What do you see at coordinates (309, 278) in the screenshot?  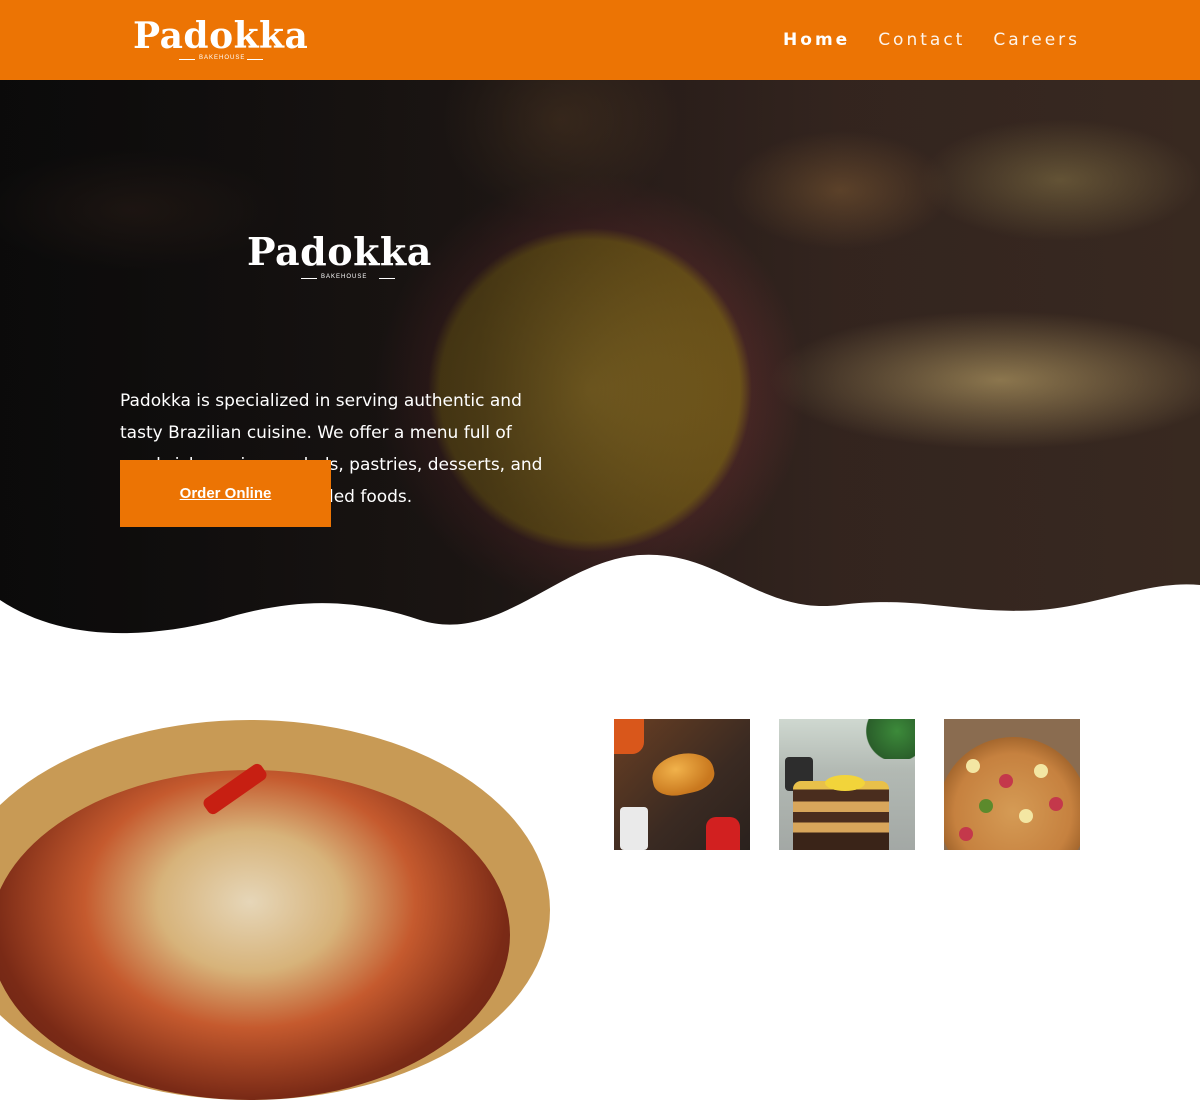 I see `hero-logo-divider-left` at bounding box center [309, 278].